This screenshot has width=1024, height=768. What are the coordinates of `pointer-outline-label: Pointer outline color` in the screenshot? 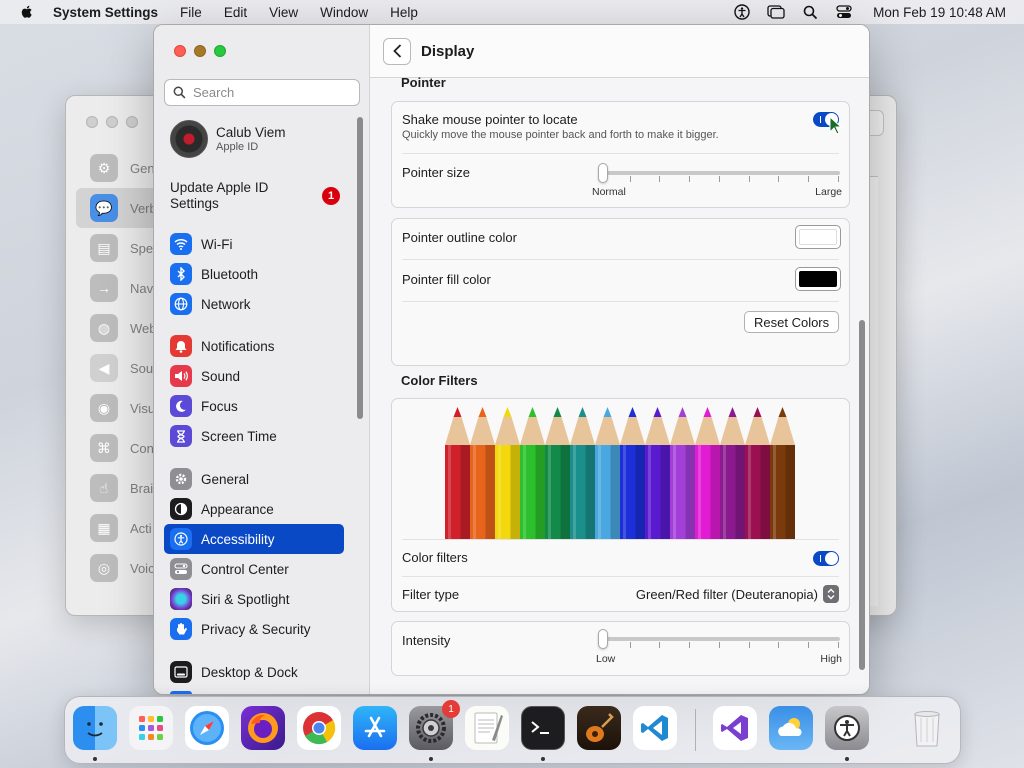 It's located at (459, 237).